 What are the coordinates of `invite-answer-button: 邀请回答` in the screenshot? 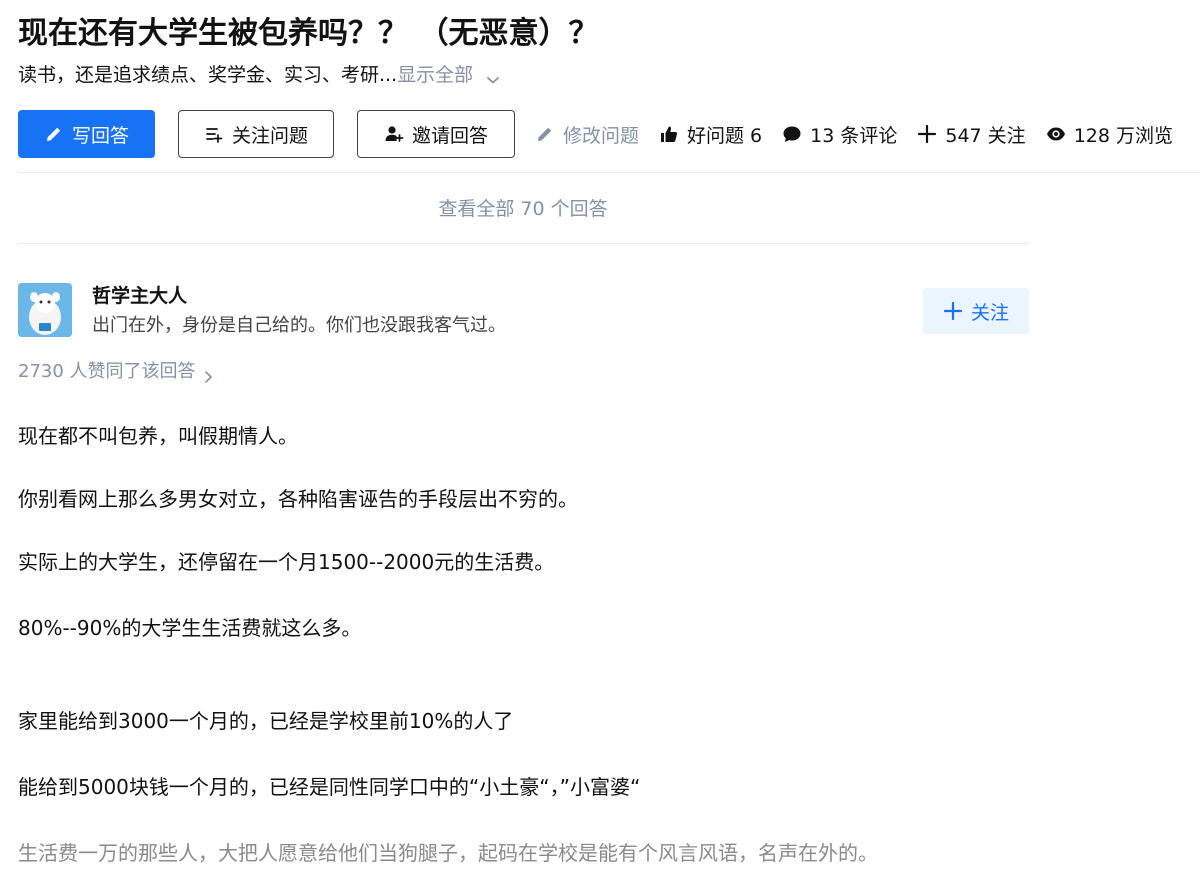 It's located at (436, 134).